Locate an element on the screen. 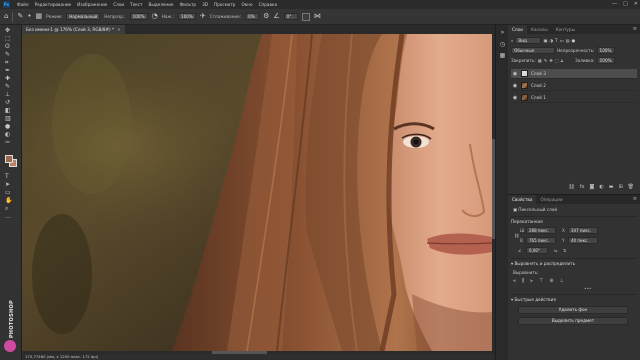 The width and height of the screenshot is (640, 360). gradient-icon: ▥ is located at coordinates (11, 119).